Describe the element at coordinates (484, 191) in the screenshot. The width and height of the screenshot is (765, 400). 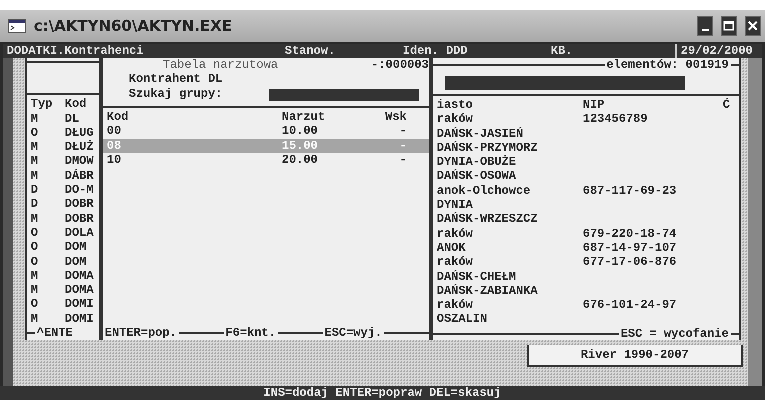
I see `table-cell-text: anok-Olchowce` at that location.